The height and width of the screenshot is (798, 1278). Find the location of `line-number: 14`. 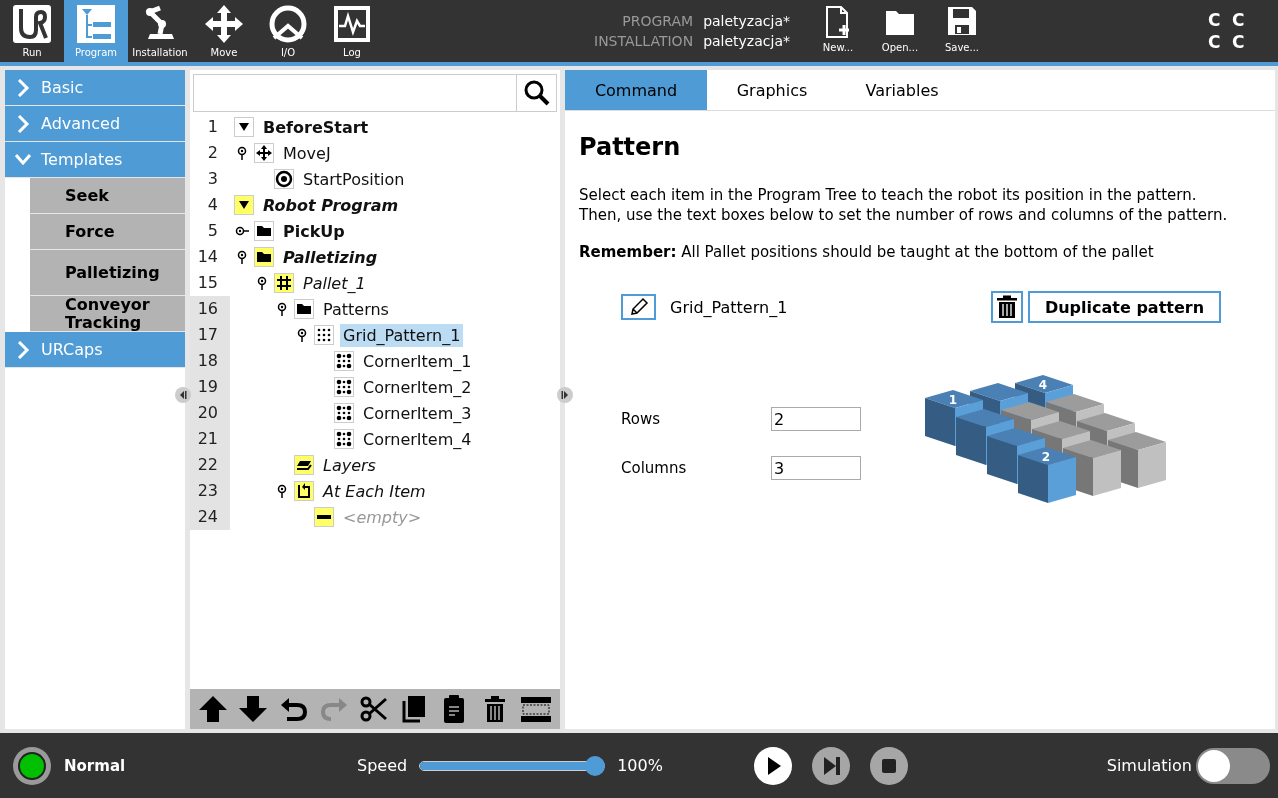

line-number: 14 is located at coordinates (207, 257).